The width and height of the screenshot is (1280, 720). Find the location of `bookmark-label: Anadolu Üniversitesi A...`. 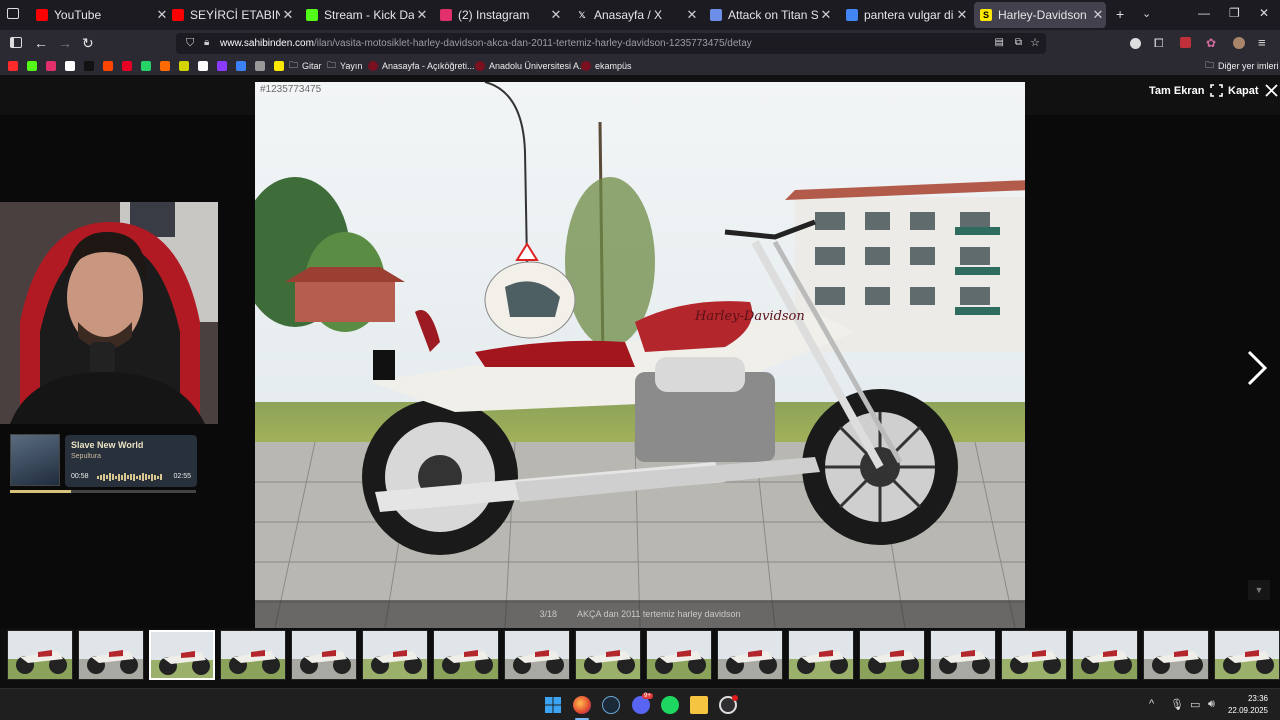

bookmark-label: Anadolu Üniversitesi A... is located at coordinates (538, 66).